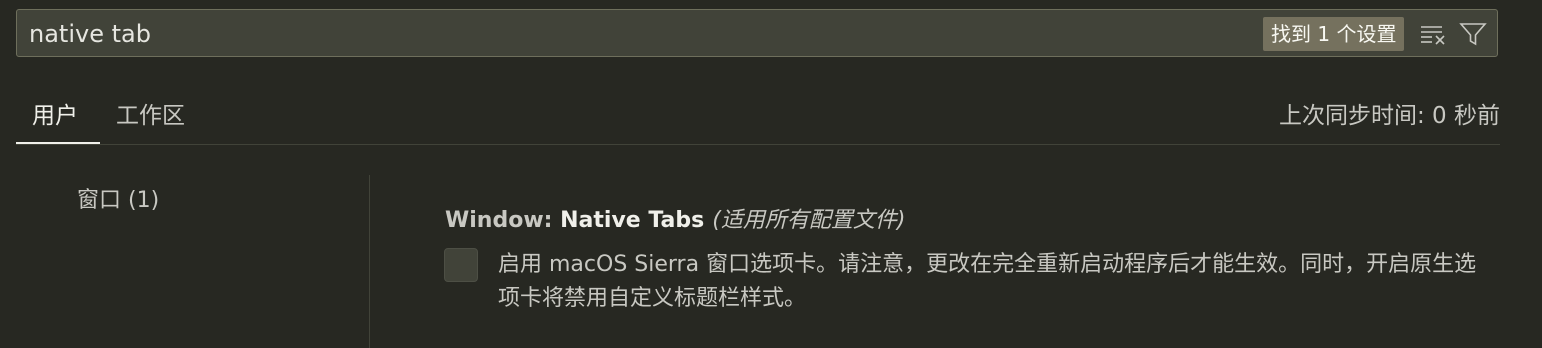 This screenshot has width=1542, height=348. I want to click on tabs-divider, so click(758, 144).